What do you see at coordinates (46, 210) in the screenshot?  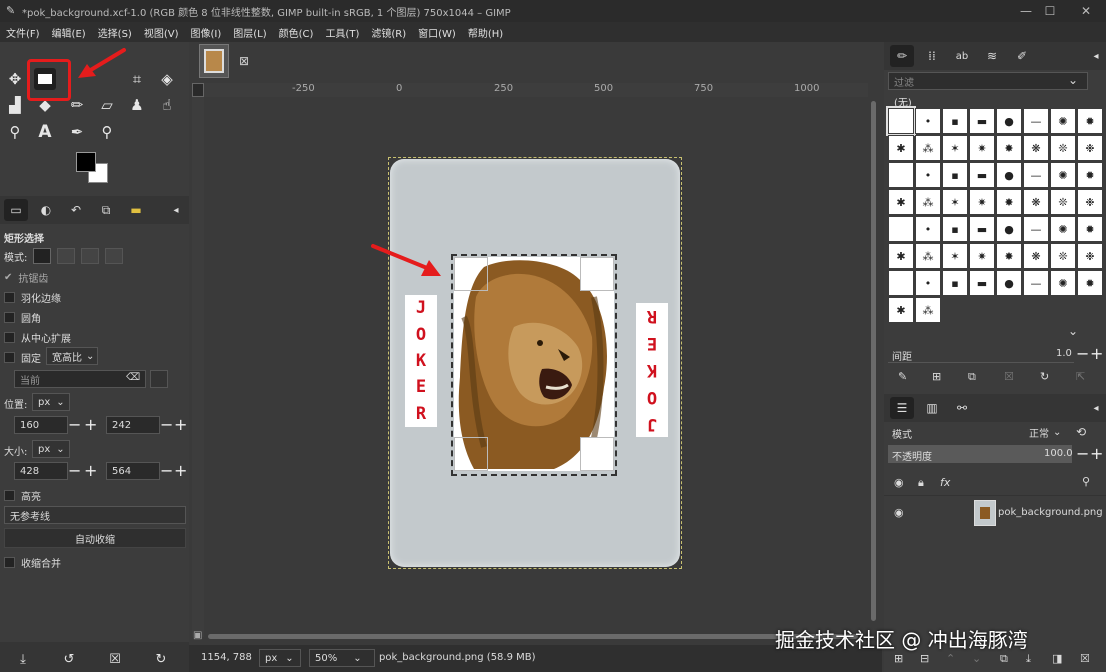 I see `device-status-tab-icon: ◐` at bounding box center [46, 210].